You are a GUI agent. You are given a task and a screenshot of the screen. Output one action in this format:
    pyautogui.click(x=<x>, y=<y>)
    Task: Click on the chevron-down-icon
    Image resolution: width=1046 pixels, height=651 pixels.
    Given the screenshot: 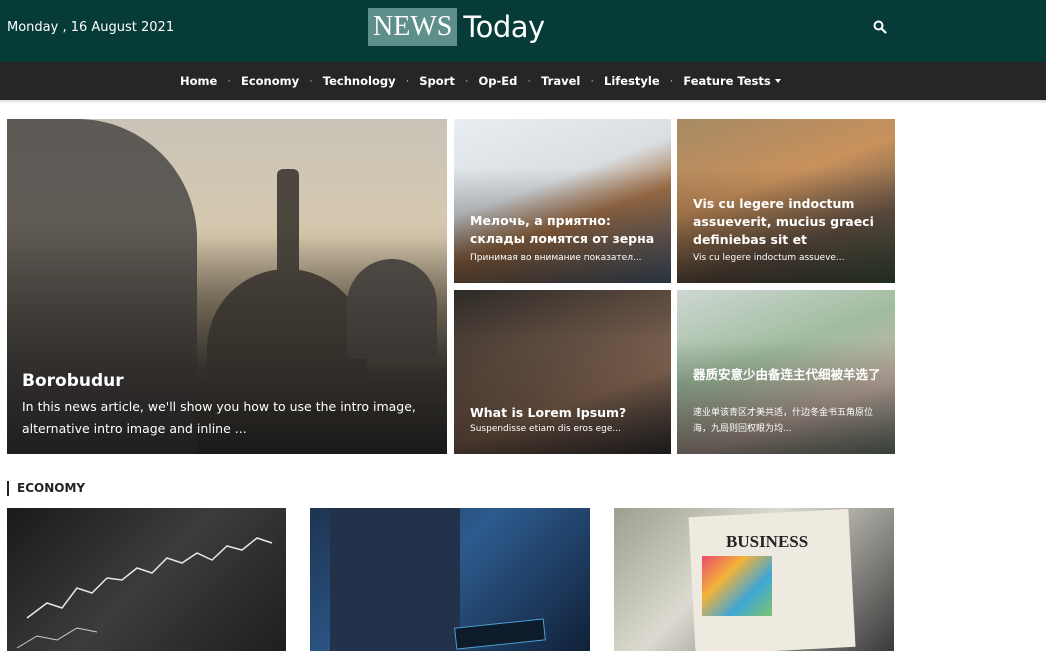 What is the action you would take?
    pyautogui.click(x=777, y=81)
    